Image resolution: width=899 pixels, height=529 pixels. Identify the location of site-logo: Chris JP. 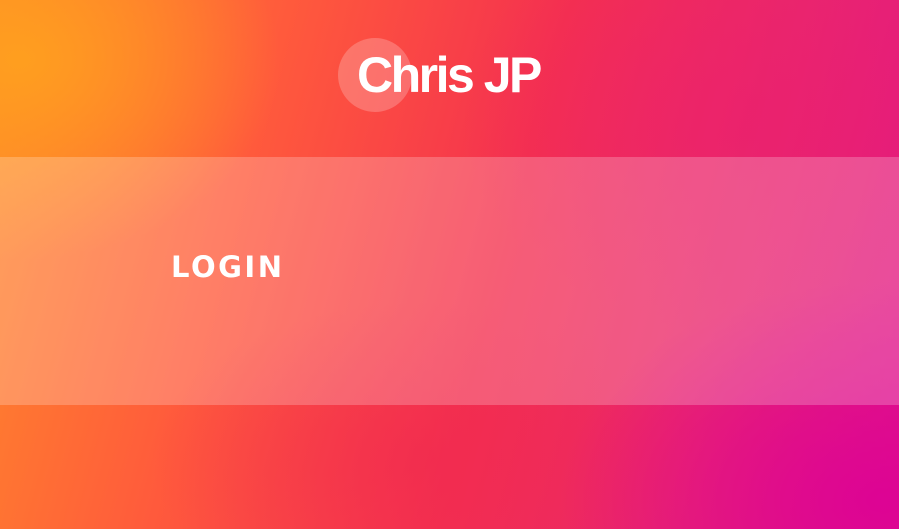
(440, 75).